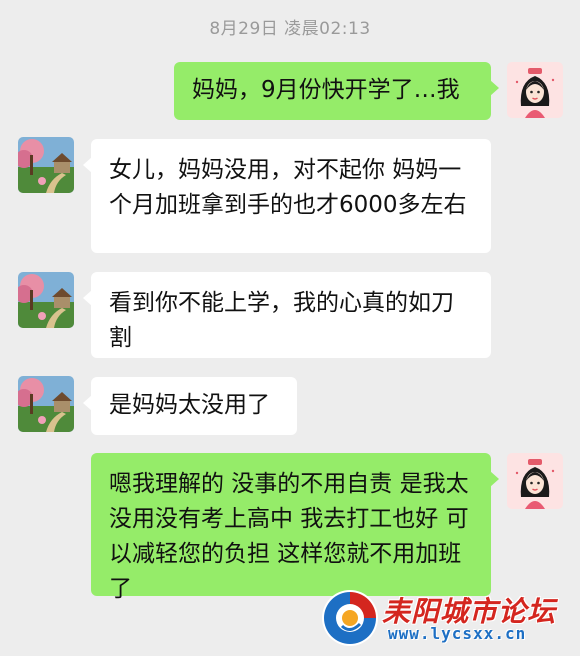  What do you see at coordinates (190, 406) in the screenshot?
I see `message-bubble-received: 是妈妈太没用了` at bounding box center [190, 406].